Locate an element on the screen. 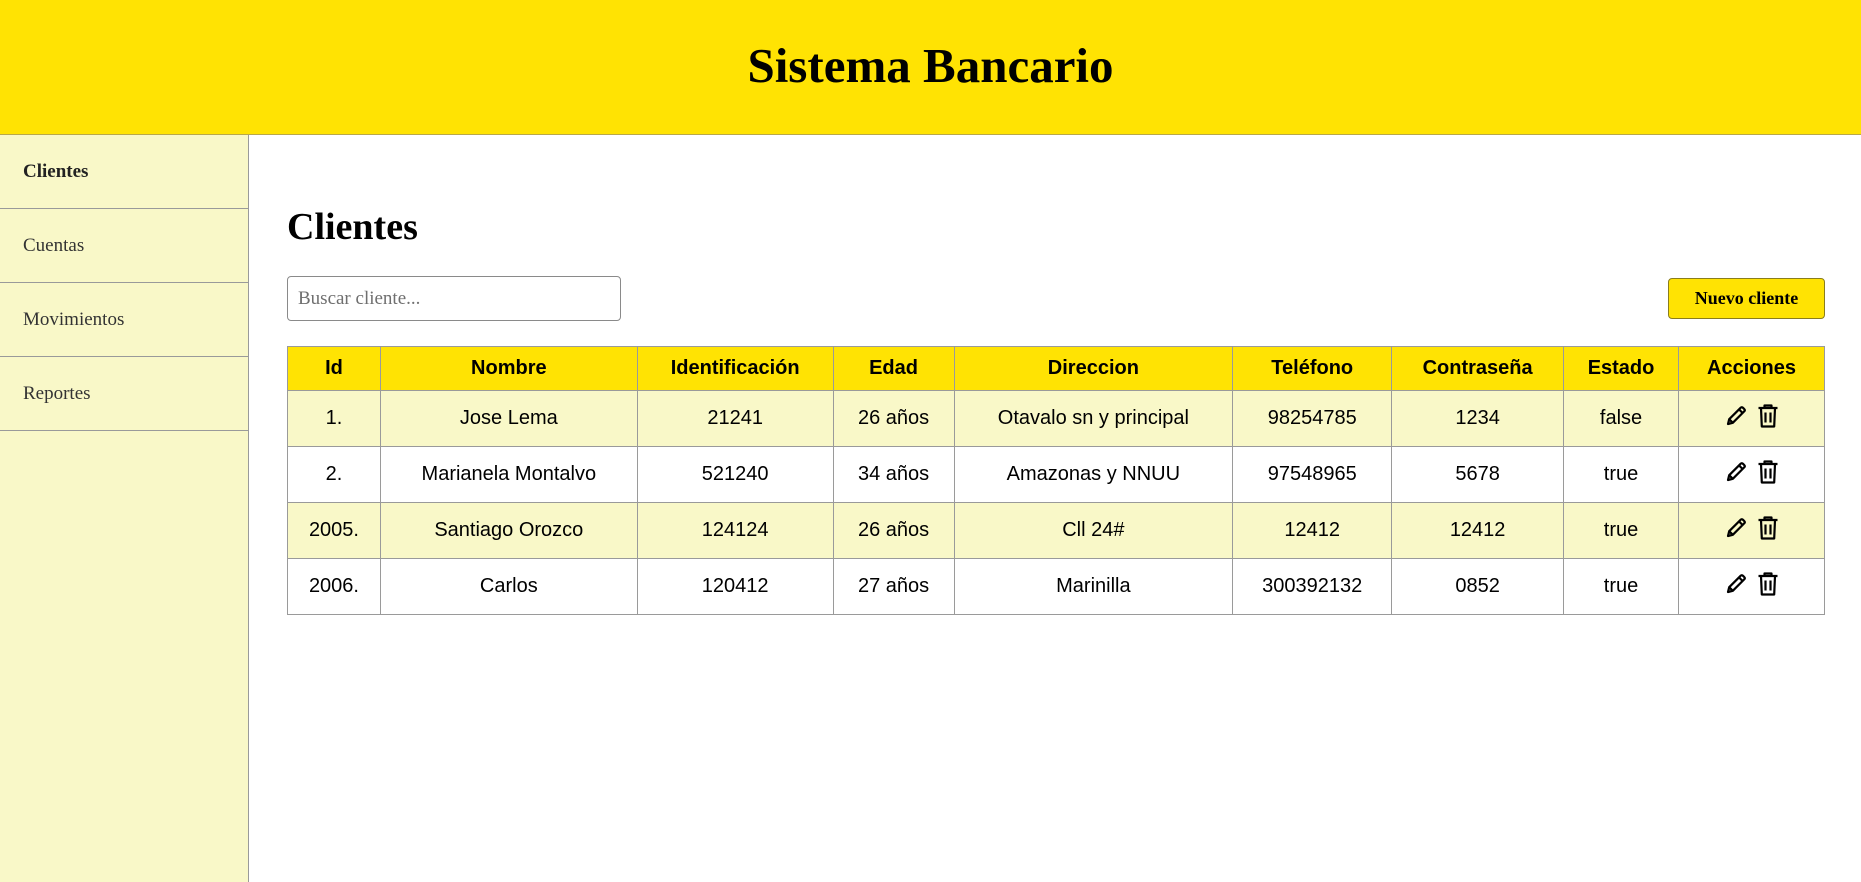 The image size is (1861, 882). sidebar-item-clientes: Clientes is located at coordinates (124, 172).